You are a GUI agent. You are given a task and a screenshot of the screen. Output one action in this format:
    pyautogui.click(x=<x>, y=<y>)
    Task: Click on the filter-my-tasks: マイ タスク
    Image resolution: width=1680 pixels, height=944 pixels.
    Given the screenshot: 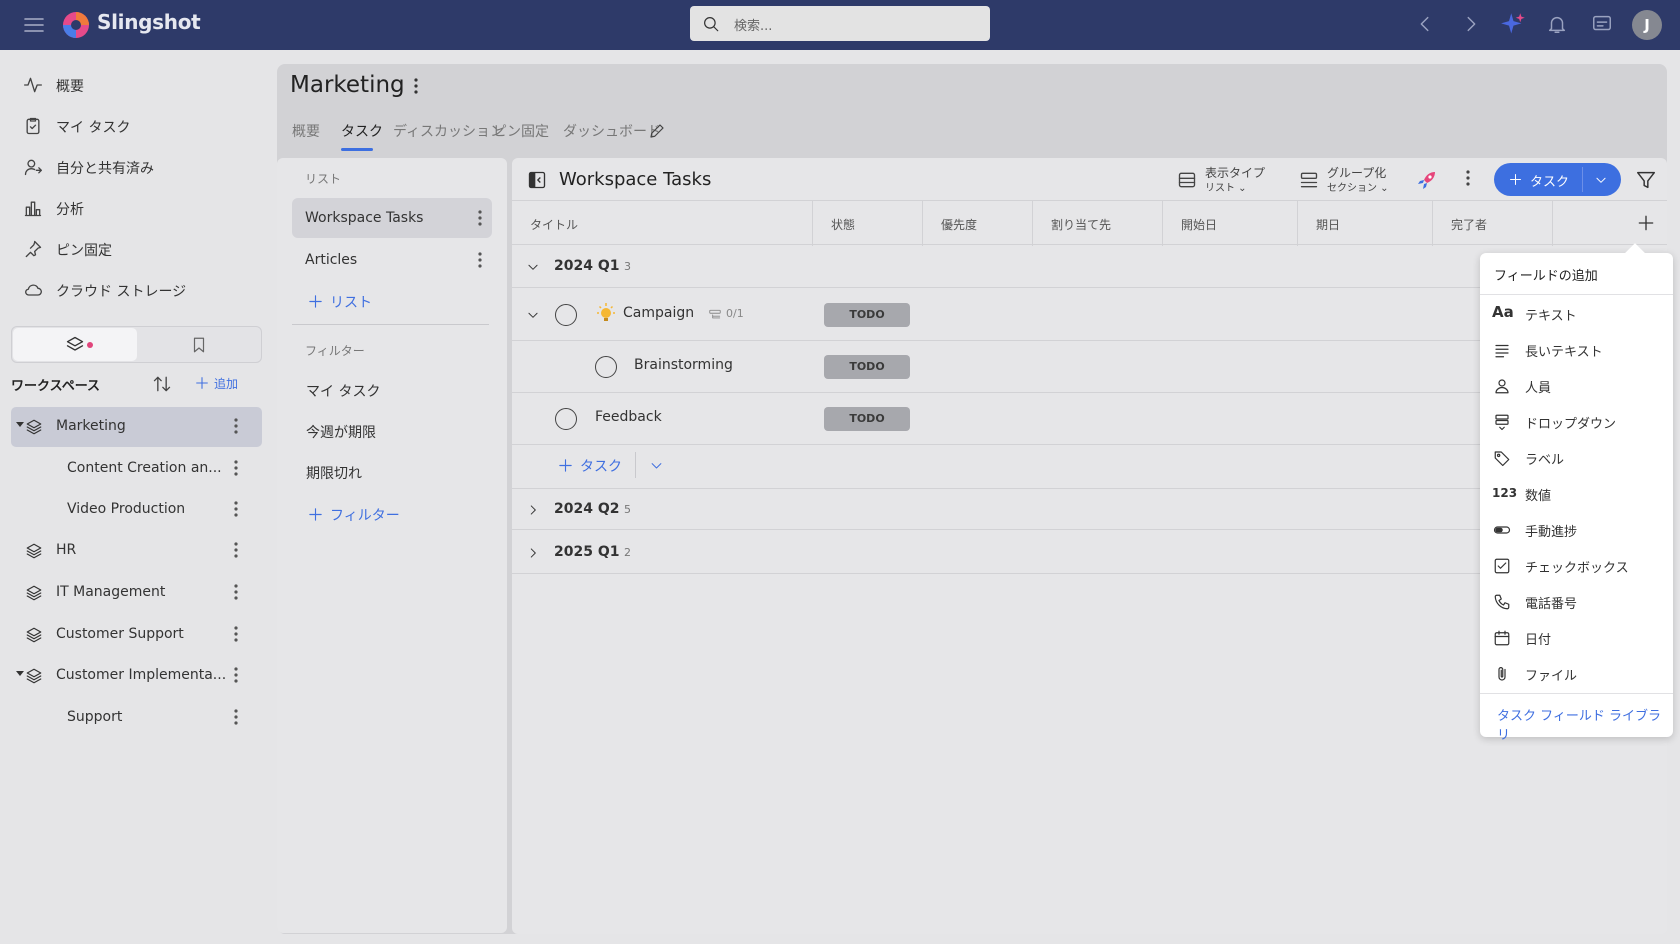 What is the action you would take?
    pyautogui.click(x=343, y=391)
    